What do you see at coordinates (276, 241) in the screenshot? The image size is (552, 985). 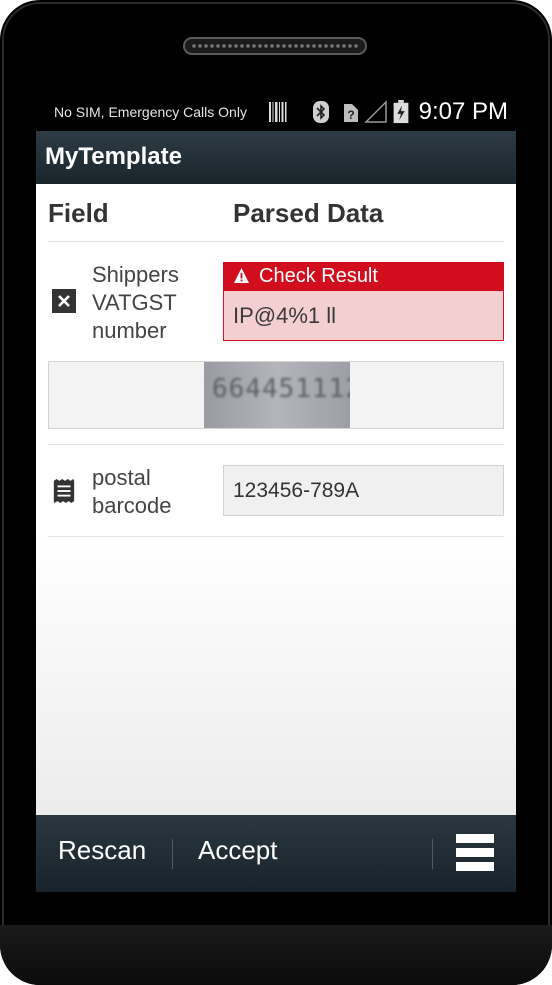 I see `header-divider` at bounding box center [276, 241].